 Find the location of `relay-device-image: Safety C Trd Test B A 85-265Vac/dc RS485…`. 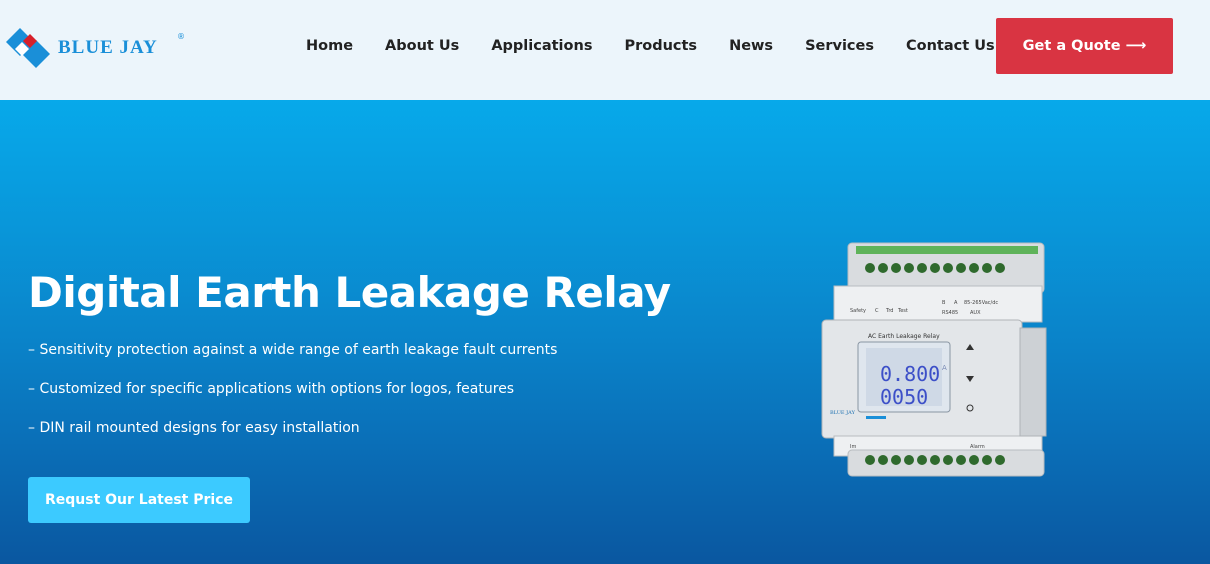

relay-device-image: Safety C Trd Test B A 85-265Vac/dc RS485… is located at coordinates (934, 359).